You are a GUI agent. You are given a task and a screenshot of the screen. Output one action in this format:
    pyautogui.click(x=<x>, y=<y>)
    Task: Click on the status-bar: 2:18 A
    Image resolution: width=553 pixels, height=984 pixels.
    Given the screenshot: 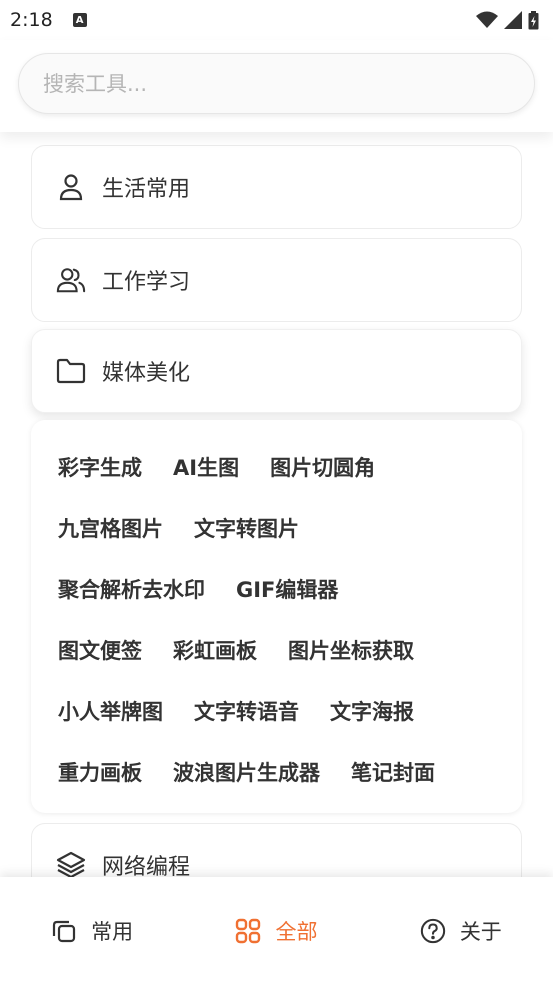 What is the action you would take?
    pyautogui.click(x=276, y=20)
    